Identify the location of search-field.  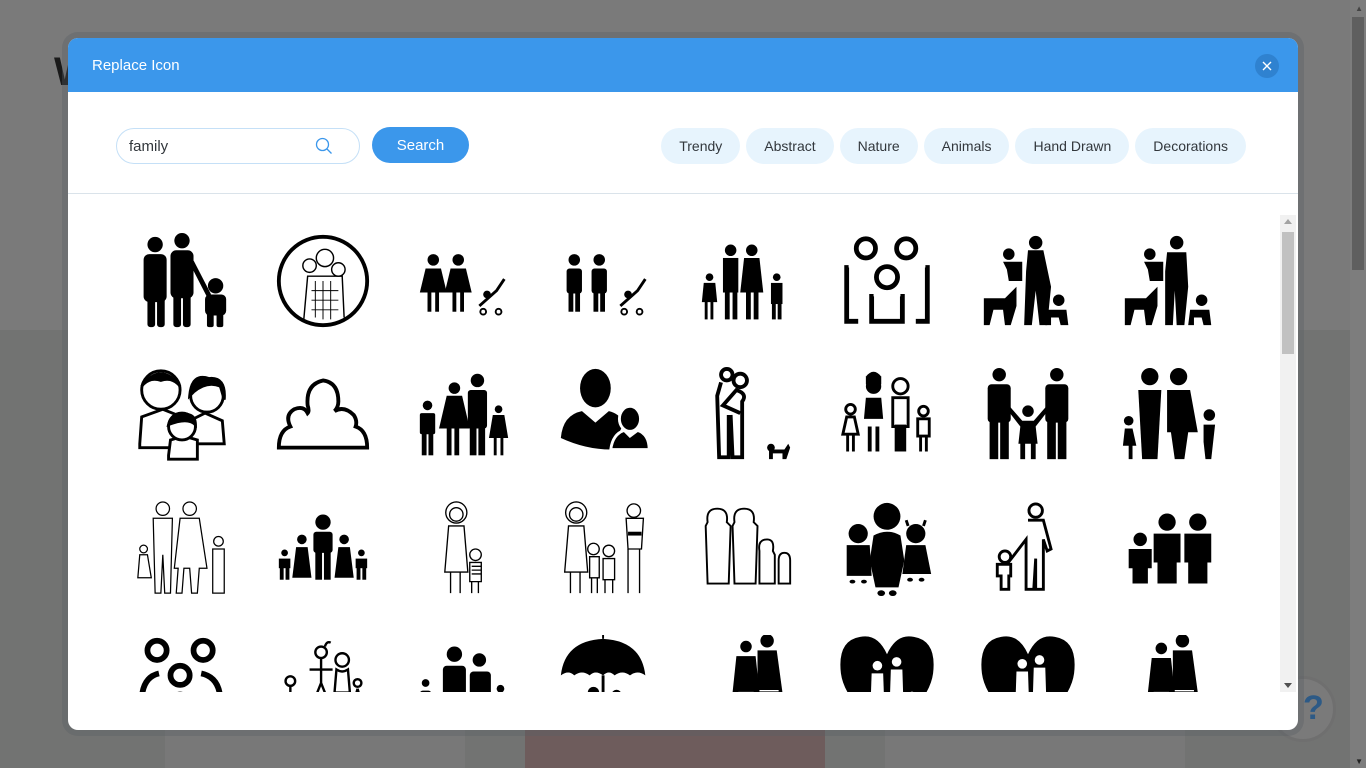
(238, 146).